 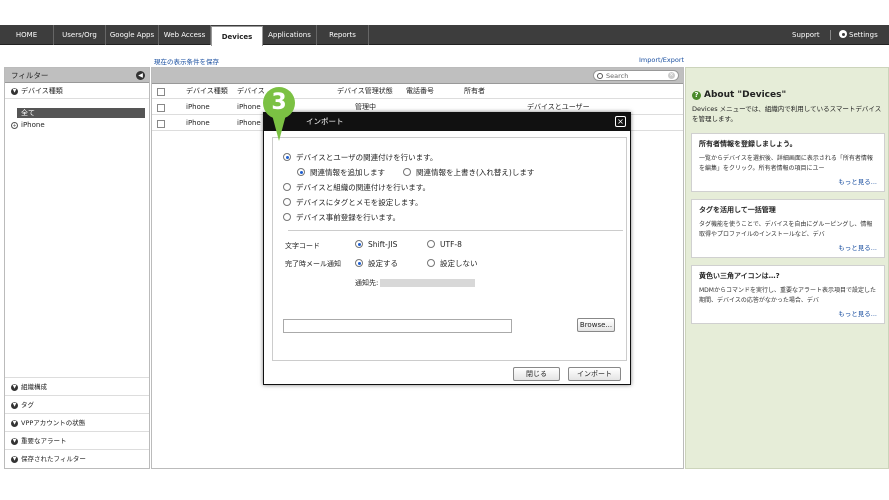 What do you see at coordinates (617, 76) in the screenshot?
I see `search-placeholder: Search` at bounding box center [617, 76].